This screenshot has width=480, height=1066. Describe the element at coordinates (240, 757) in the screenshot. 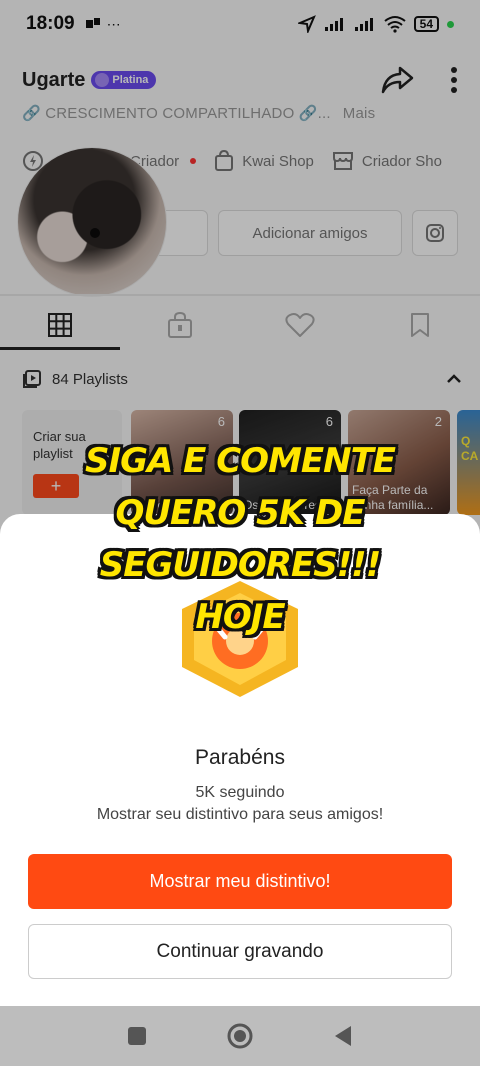

I see `sheet-title: Parabéns` at that location.